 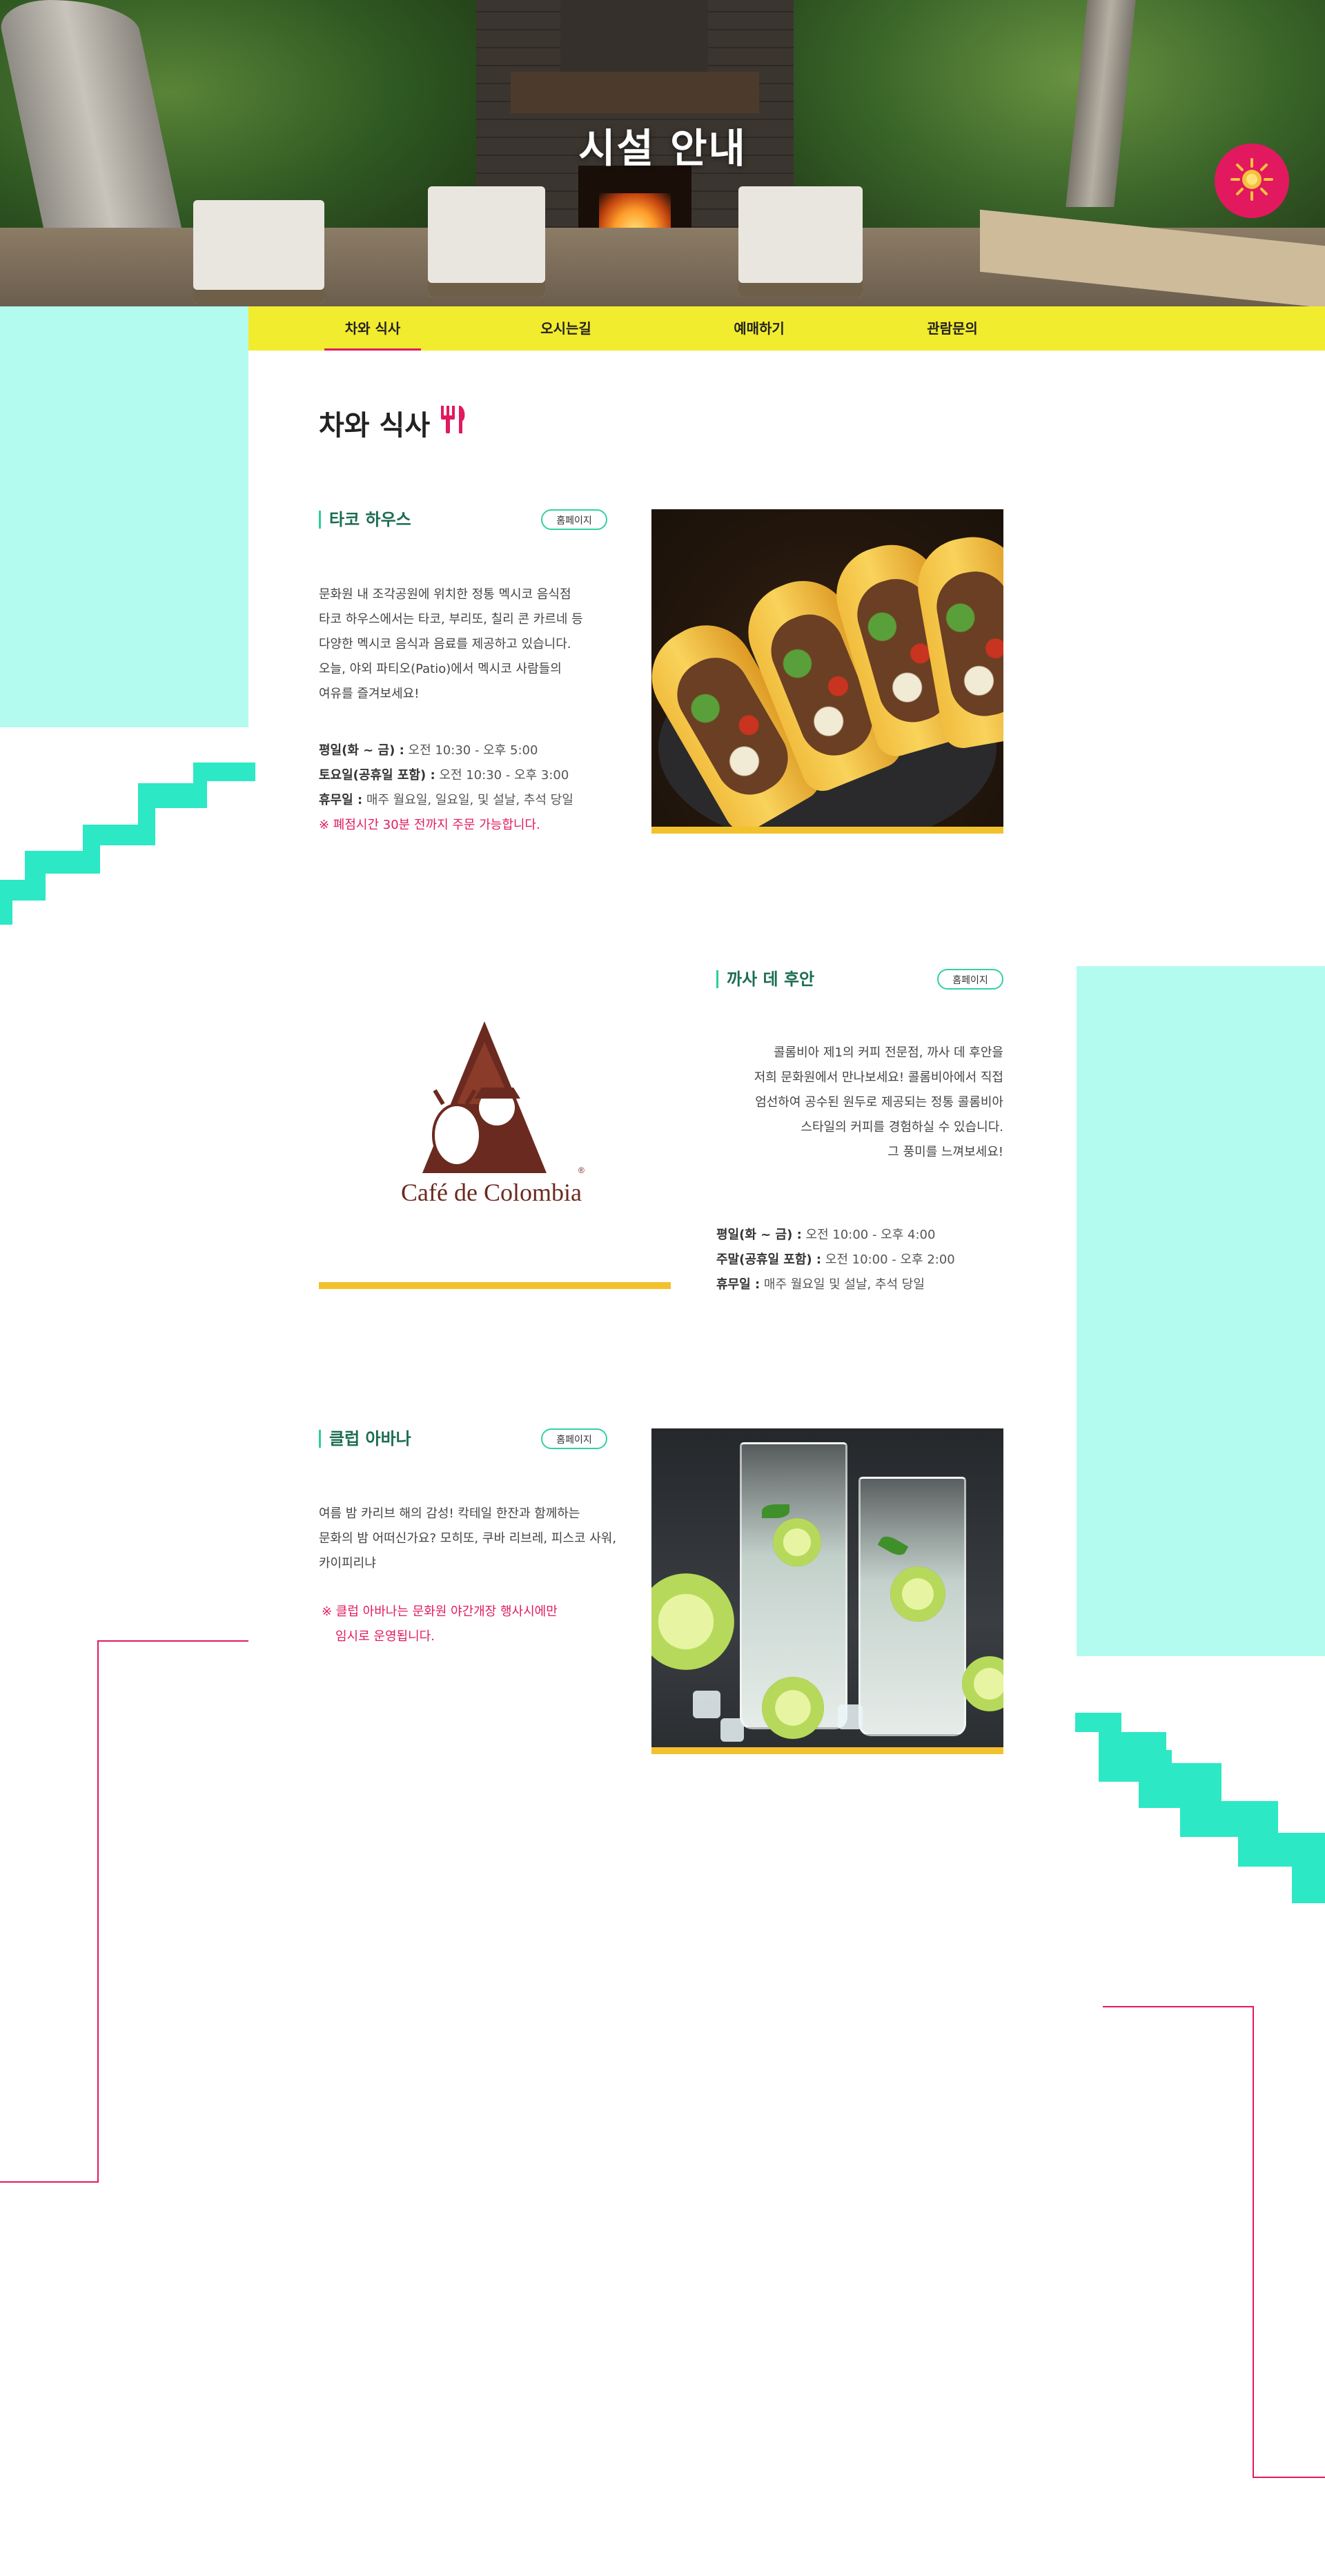 What do you see at coordinates (445, 594) in the screenshot?
I see `desc-line: 문화원 내 조각공원에 위치한 정통 멕시코 음식점` at bounding box center [445, 594].